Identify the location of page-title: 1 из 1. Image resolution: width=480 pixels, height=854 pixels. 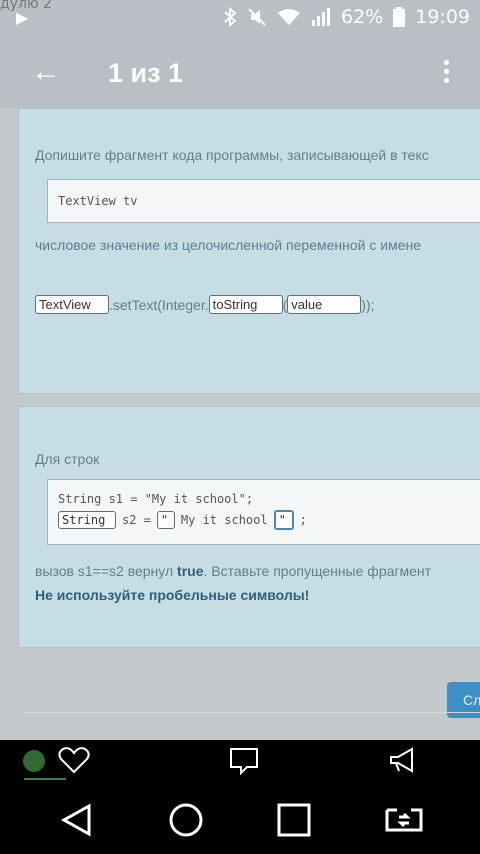
(146, 73).